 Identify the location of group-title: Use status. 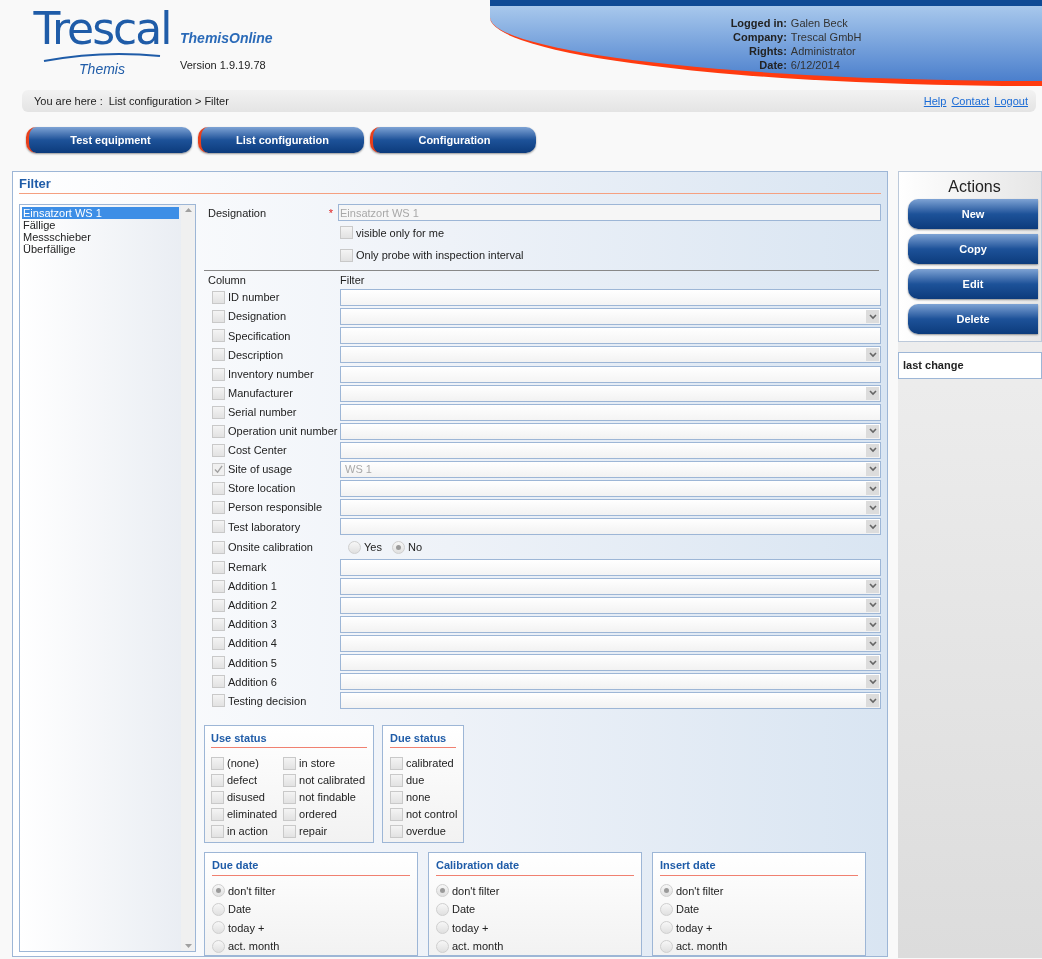
(289, 738).